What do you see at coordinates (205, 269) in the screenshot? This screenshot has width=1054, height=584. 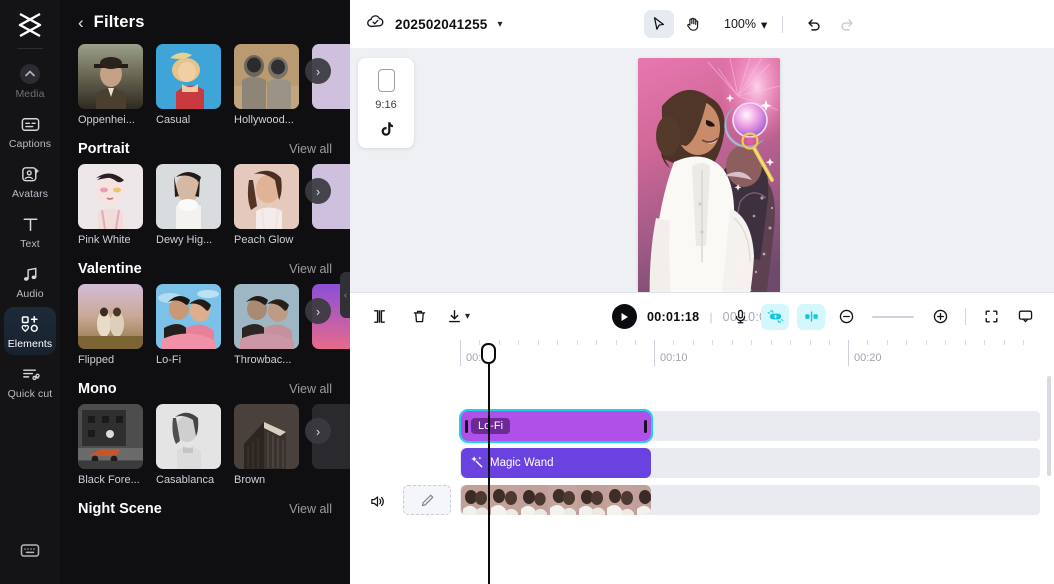 I see `section-header-valentine: Valentine View all` at bounding box center [205, 269].